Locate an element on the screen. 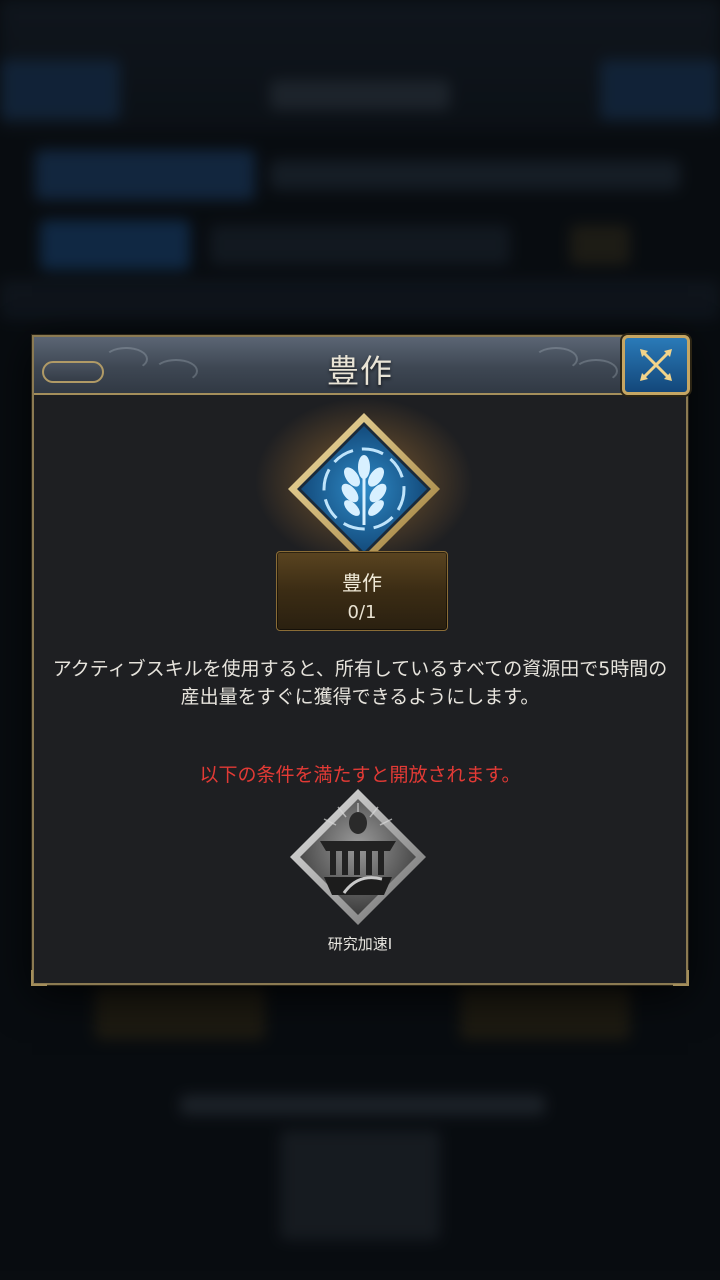 This screenshot has height=1280, width=720. research-speedup-icon is located at coordinates (358, 857).